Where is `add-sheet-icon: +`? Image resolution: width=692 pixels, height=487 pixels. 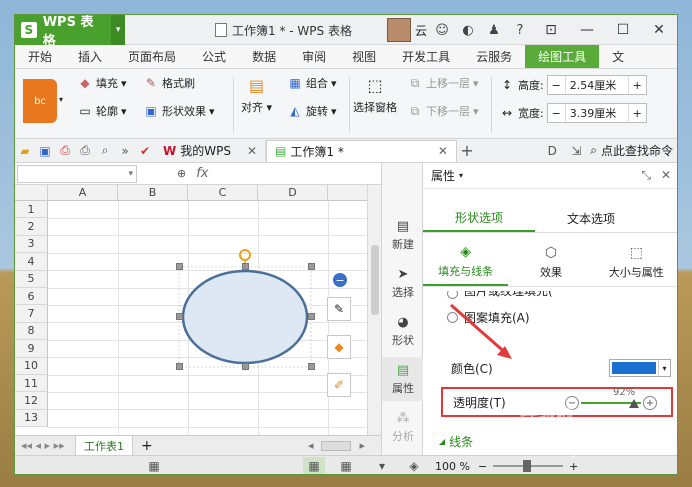 add-sheet-icon: + is located at coordinates (147, 446).